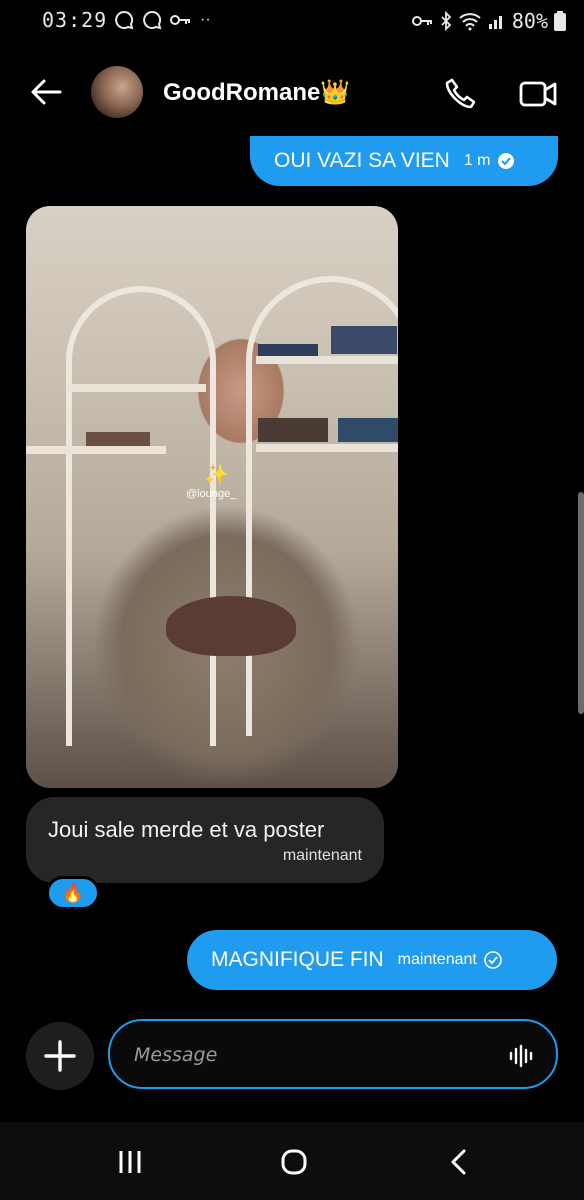 This screenshot has height=1200, width=584. I want to click on home-button, so click(294, 1162).